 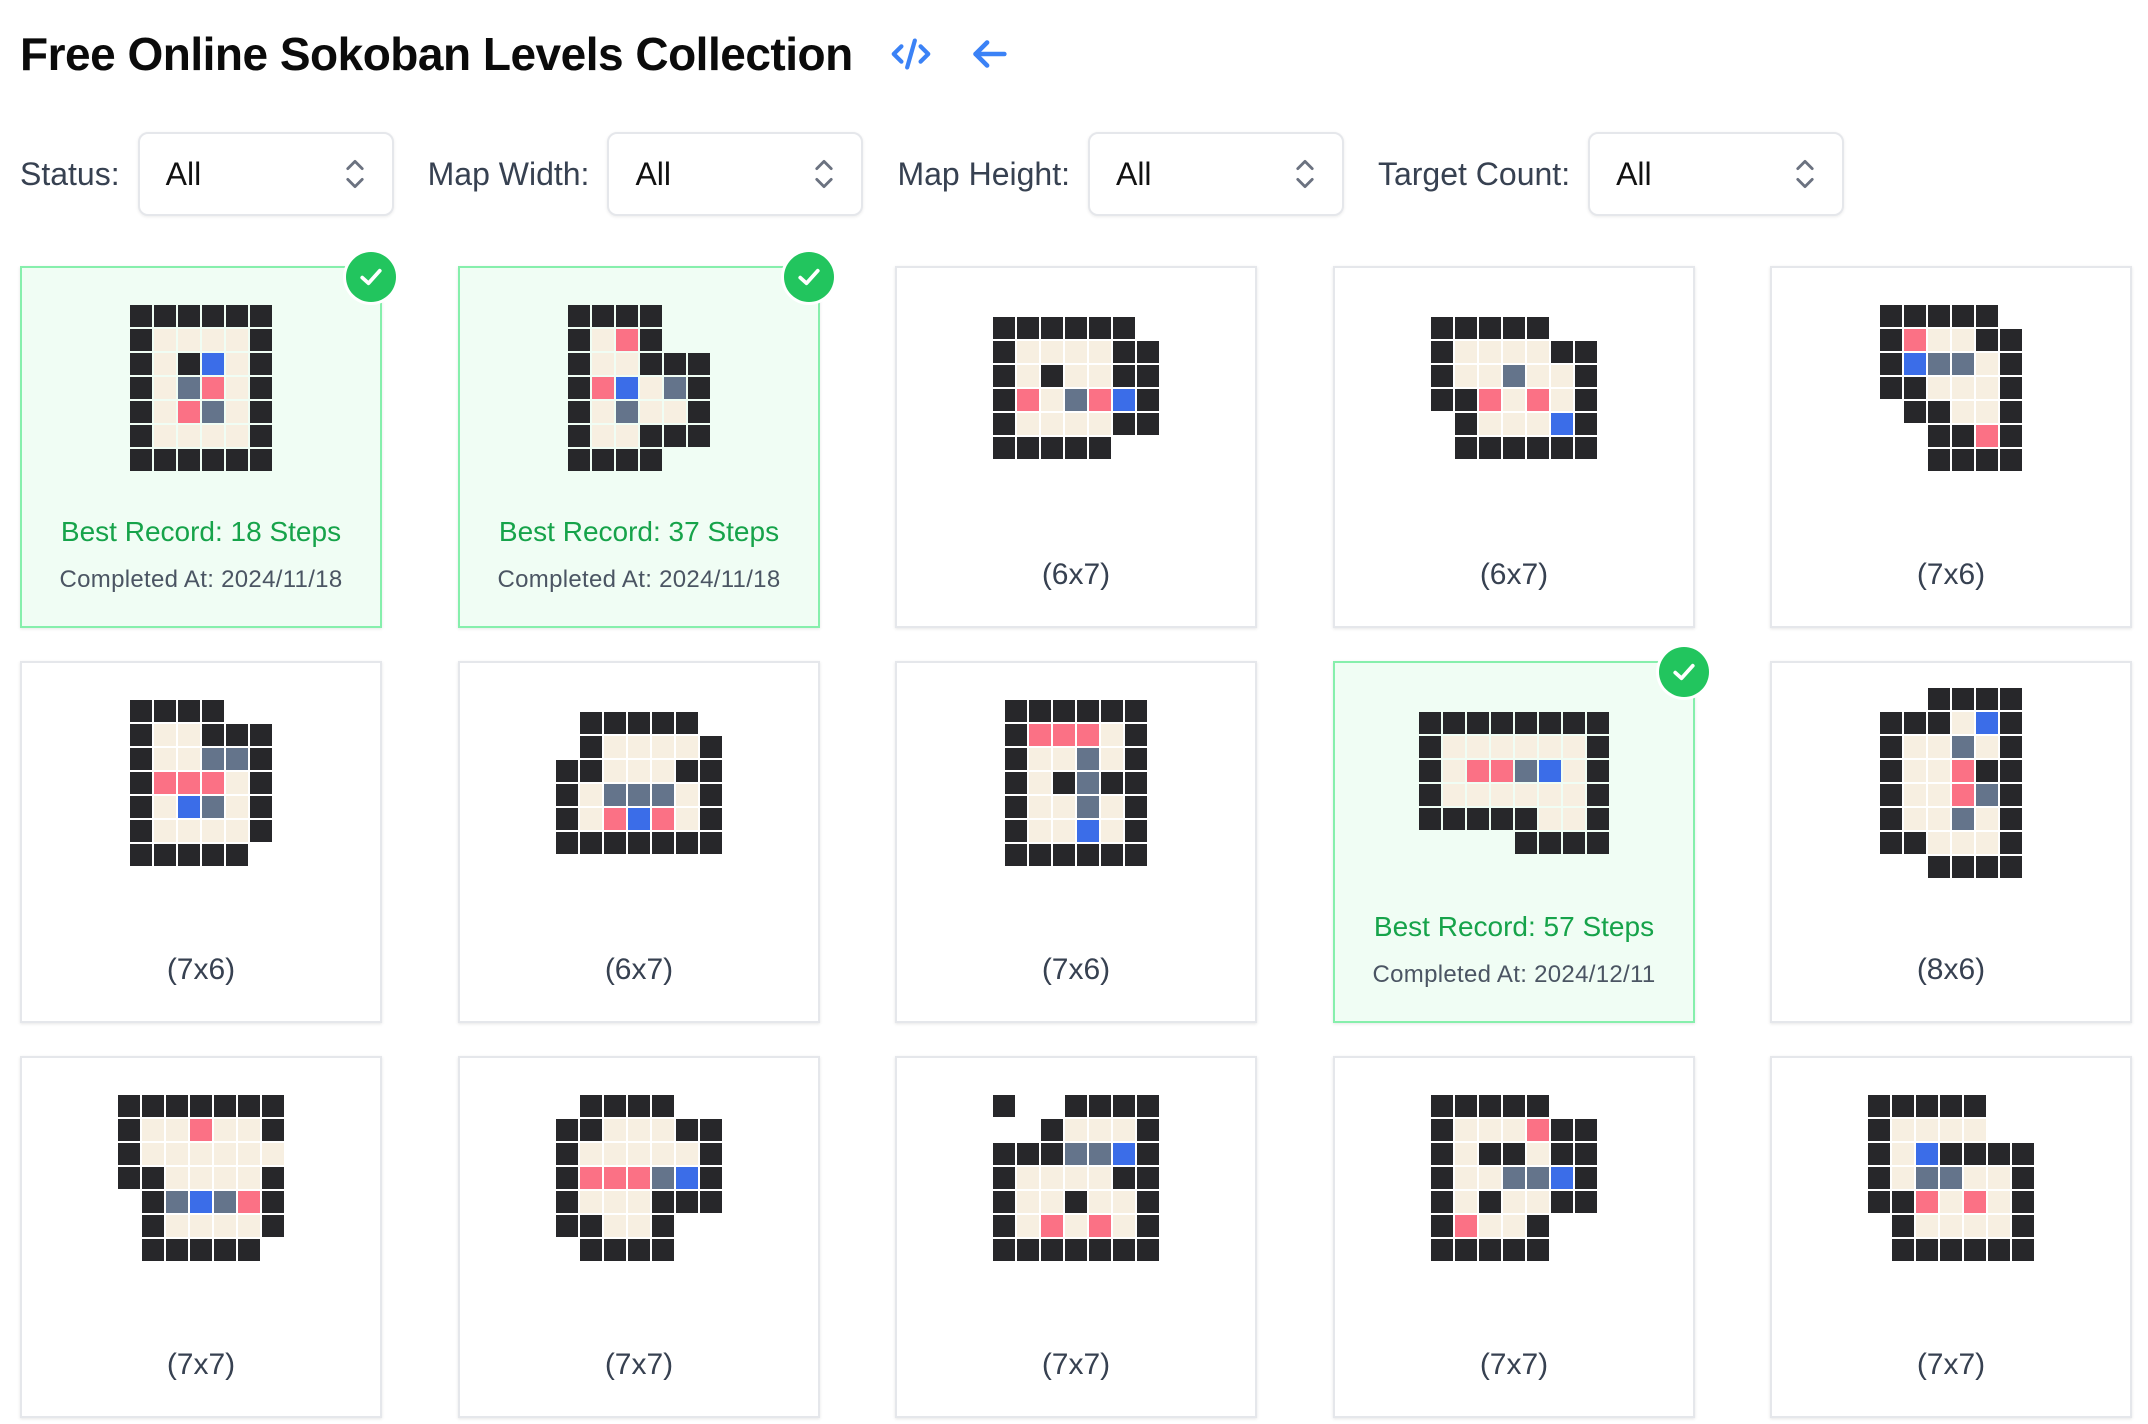 I want to click on best-record: Best Record: 18 Steps, so click(x=201, y=531).